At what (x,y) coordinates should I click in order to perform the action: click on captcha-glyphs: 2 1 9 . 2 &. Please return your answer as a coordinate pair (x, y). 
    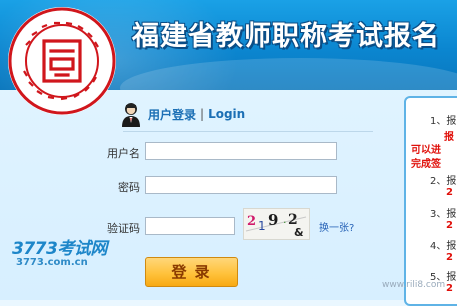
    Looking at the image, I should click on (276, 225).